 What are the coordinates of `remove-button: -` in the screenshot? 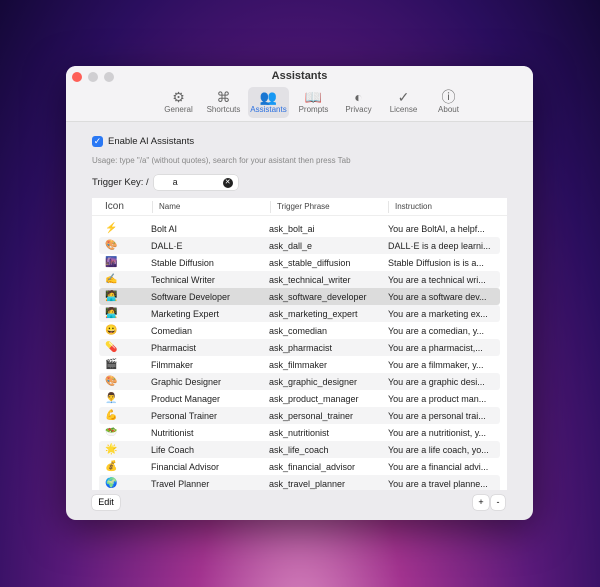 It's located at (498, 502).